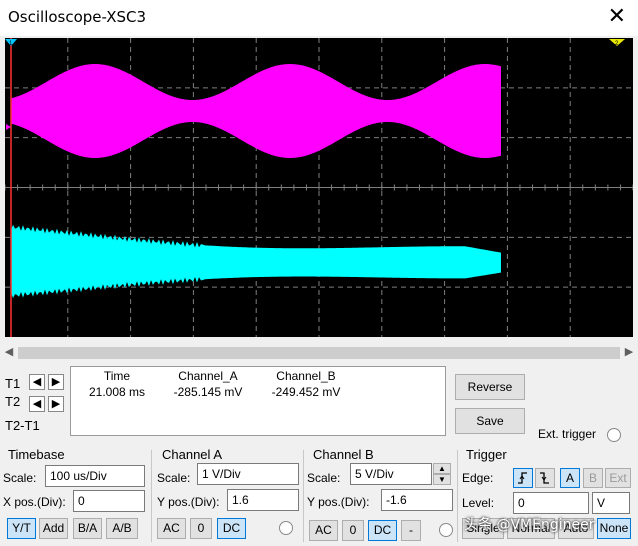  I want to click on channel-a-scale-label: Scale:, so click(174, 478).